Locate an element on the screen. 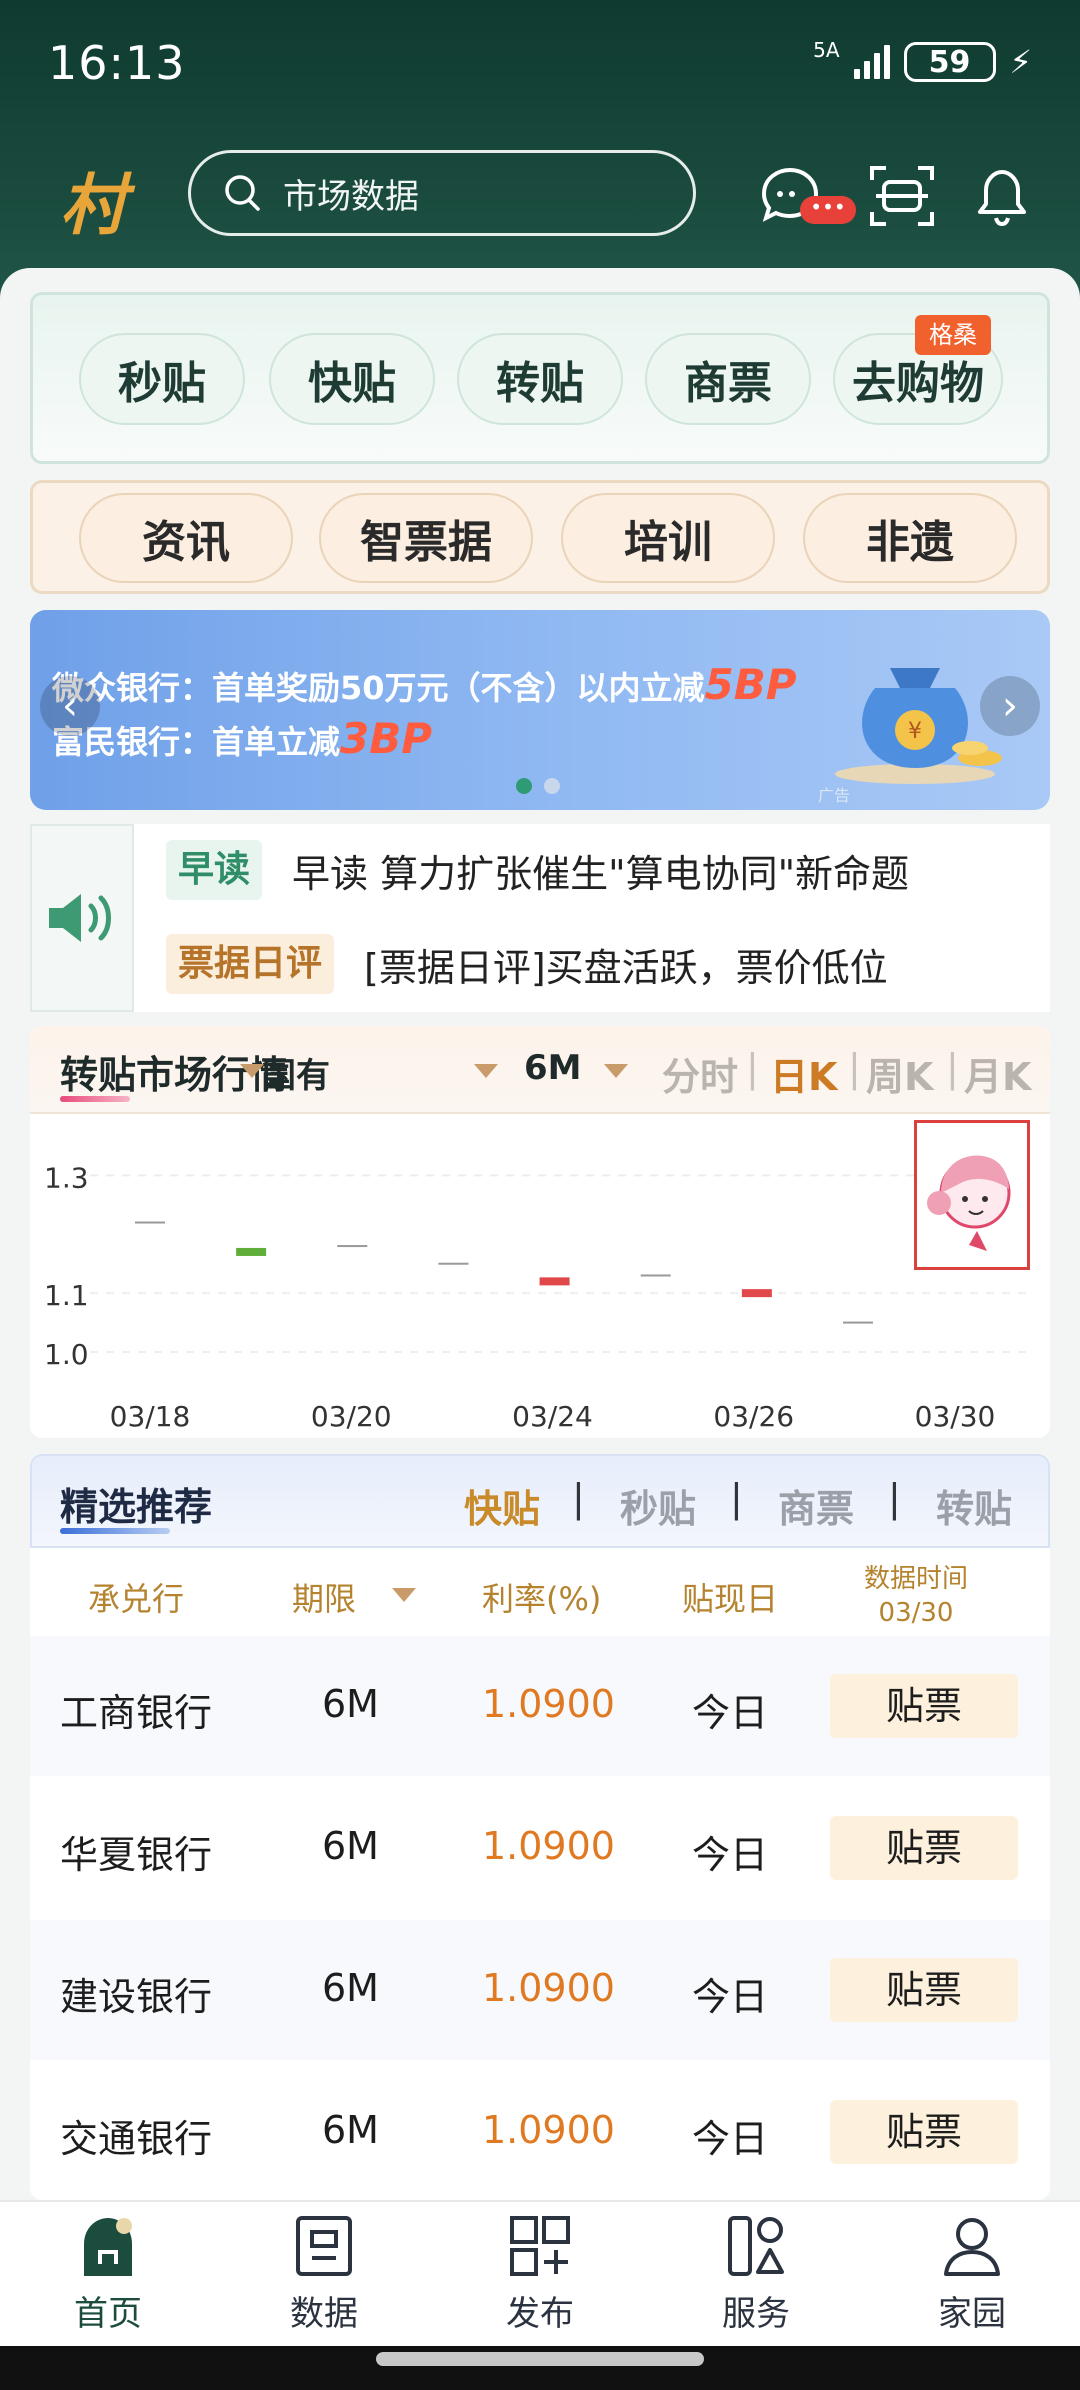 The height and width of the screenshot is (2390, 1080). table-row: 工商银行 6M 1.0900 今日 贴票 is located at coordinates (540, 1706).